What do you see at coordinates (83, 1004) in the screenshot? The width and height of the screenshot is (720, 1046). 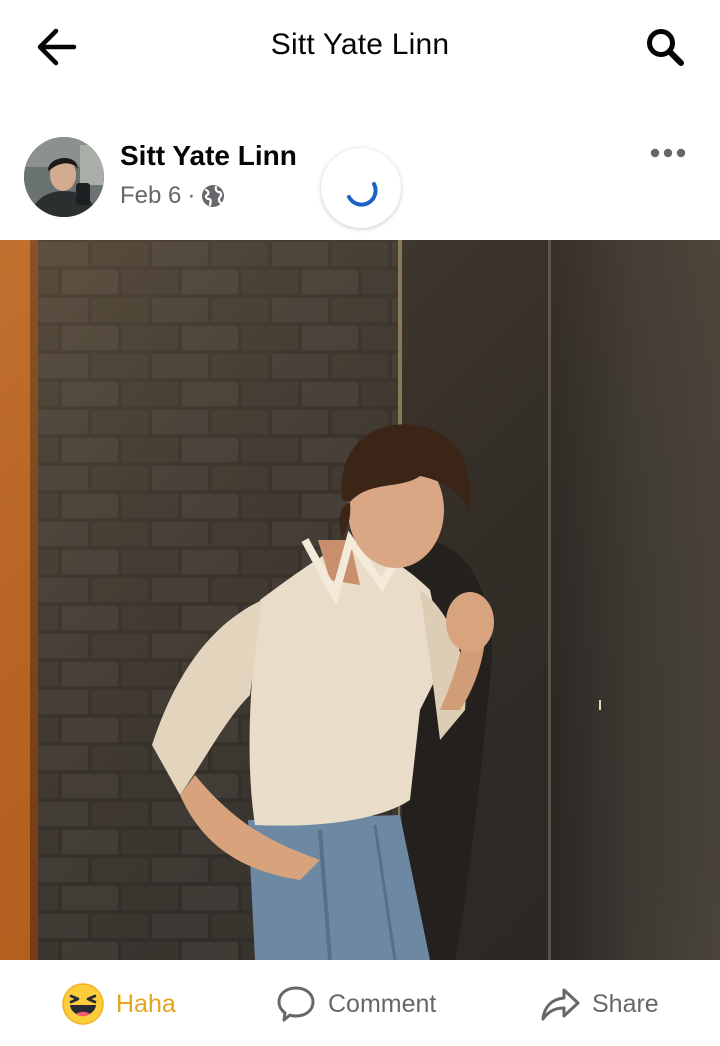 I see `haha-emoji-icon` at bounding box center [83, 1004].